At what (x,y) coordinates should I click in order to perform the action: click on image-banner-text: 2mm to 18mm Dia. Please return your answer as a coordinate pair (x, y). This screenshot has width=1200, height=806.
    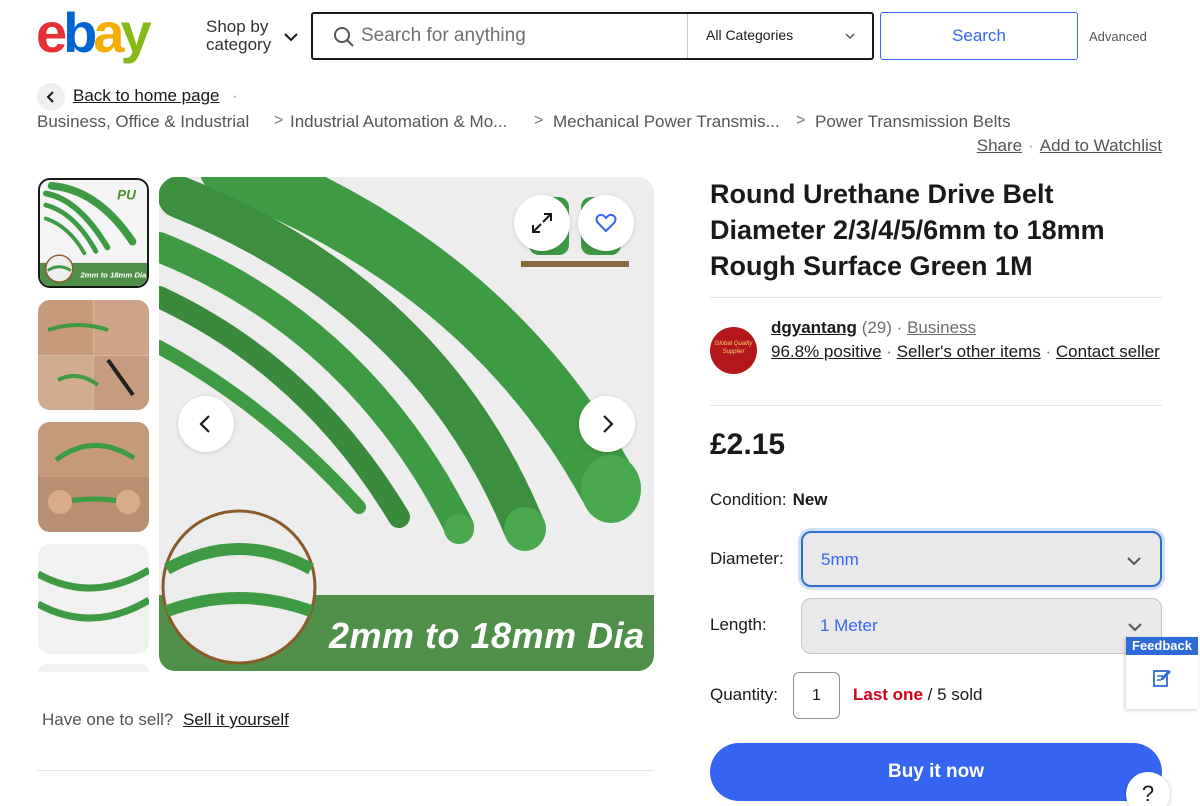
    Looking at the image, I should click on (487, 635).